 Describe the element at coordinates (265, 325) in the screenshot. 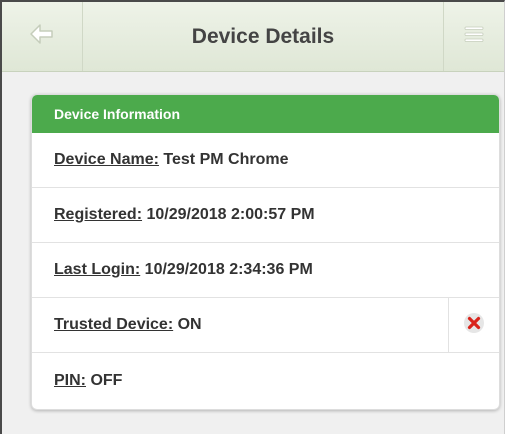

I see `trusted-device-row: Trusted Device: ON` at that location.